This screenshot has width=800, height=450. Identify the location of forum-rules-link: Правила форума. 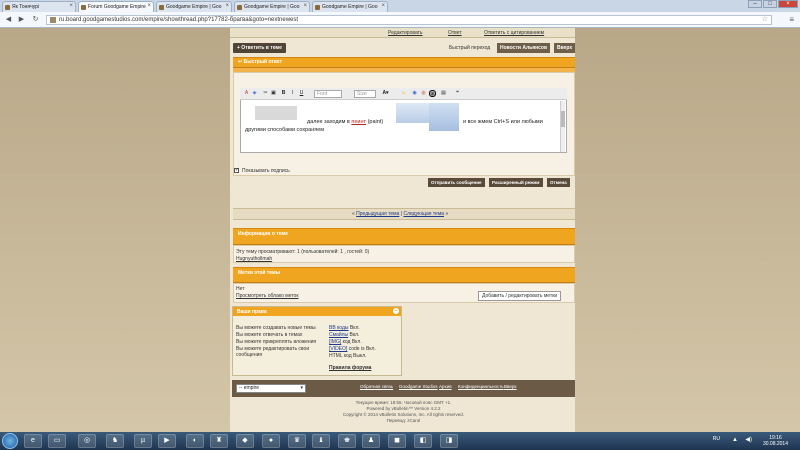
(350, 368).